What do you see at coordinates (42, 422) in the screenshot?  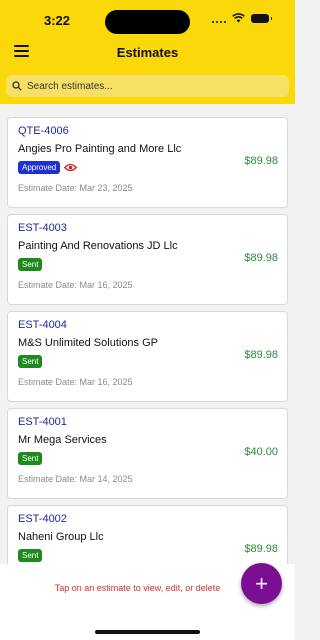 I see `estimate-number: EST-4001` at bounding box center [42, 422].